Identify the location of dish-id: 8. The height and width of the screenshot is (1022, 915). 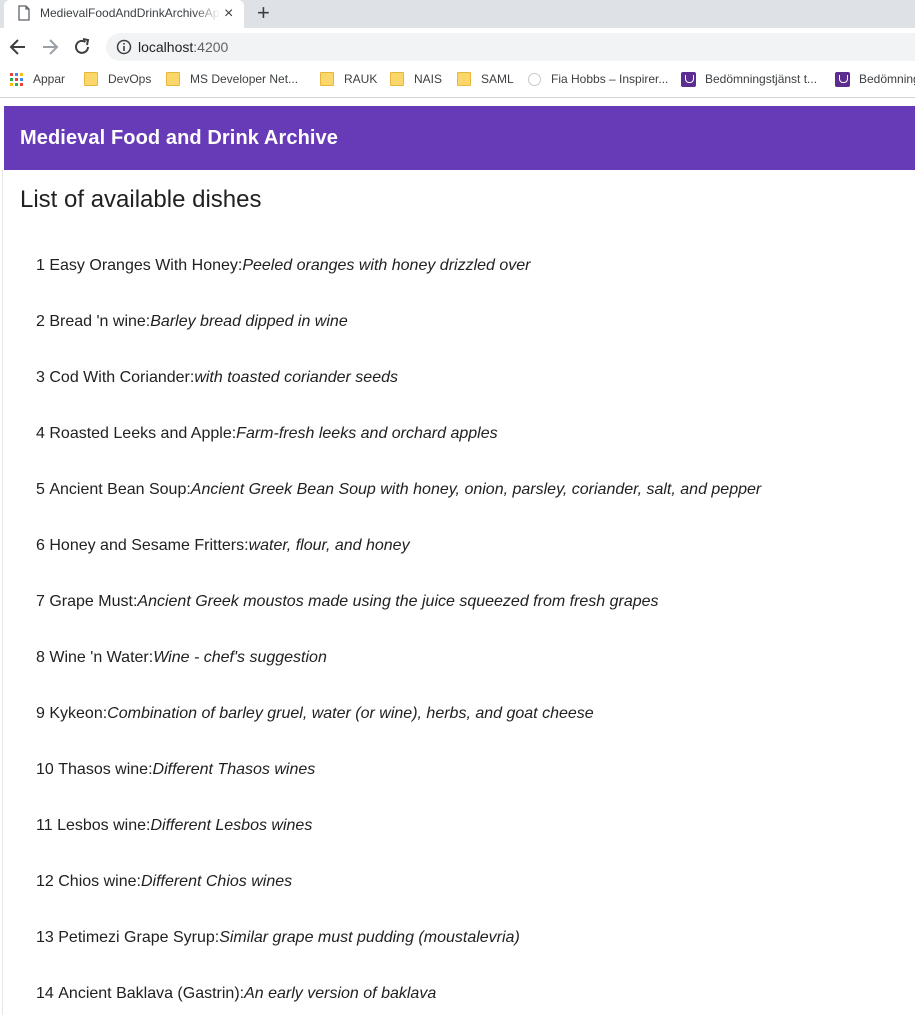
(40, 657).